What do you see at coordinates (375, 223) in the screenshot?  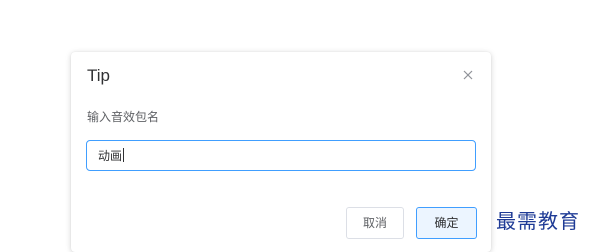 I see `cancel-button: 取消` at bounding box center [375, 223].